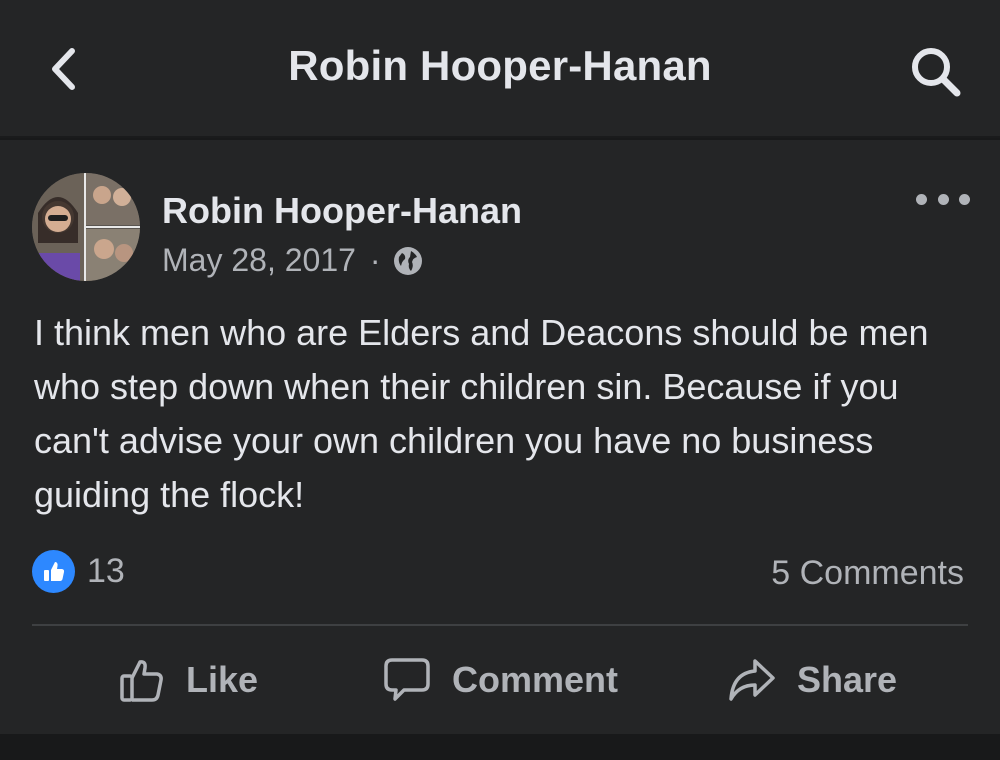 Image resolution: width=1000 pixels, height=760 pixels. Describe the element at coordinates (106, 571) in the screenshot. I see `reaction-count: 13` at that location.